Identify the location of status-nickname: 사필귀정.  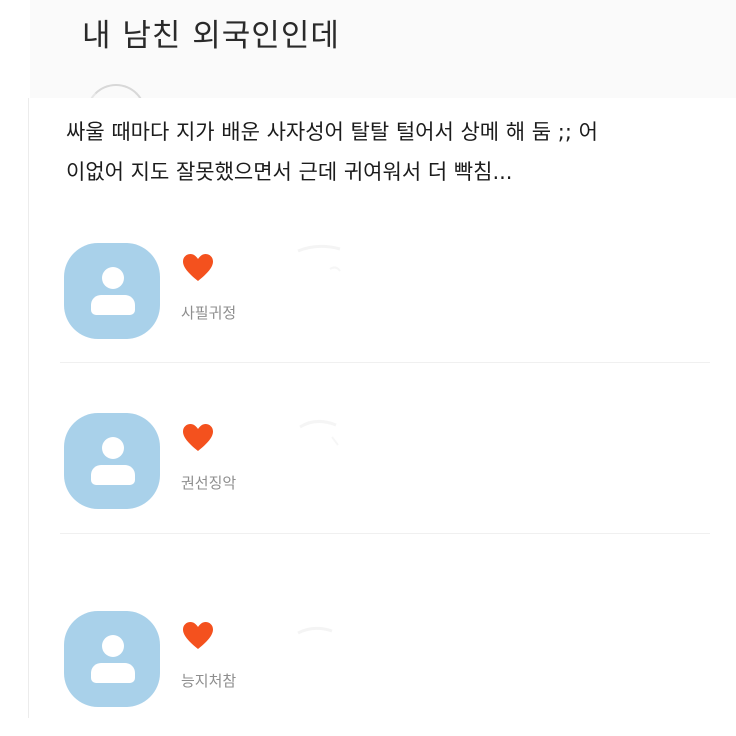
(209, 313).